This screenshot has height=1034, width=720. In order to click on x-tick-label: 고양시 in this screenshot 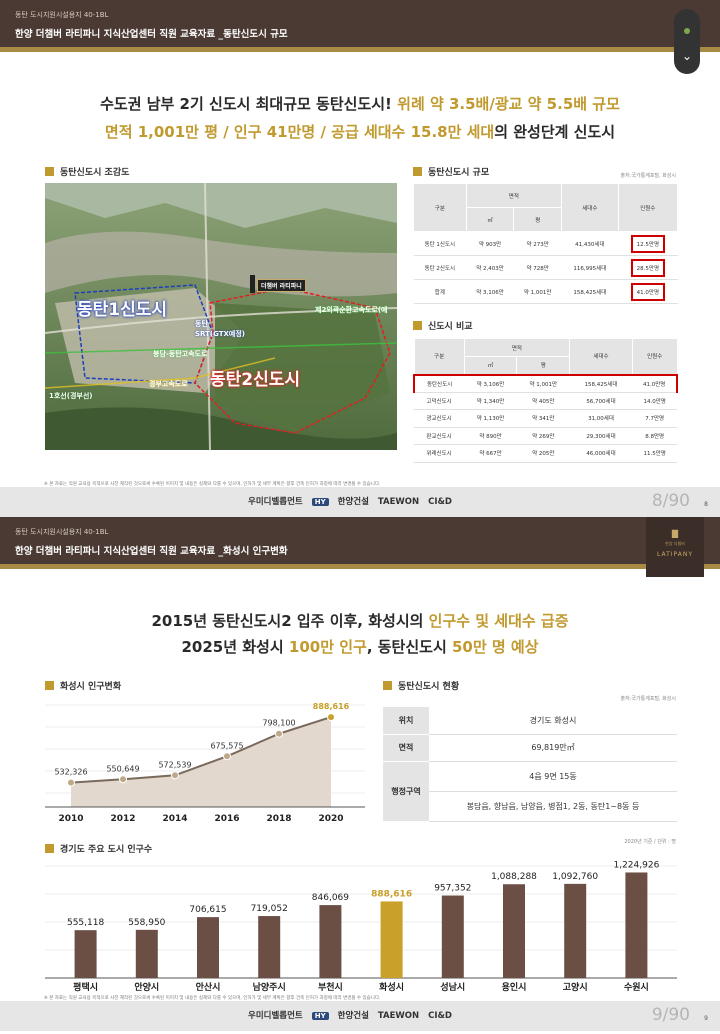, I will do `click(575, 987)`.